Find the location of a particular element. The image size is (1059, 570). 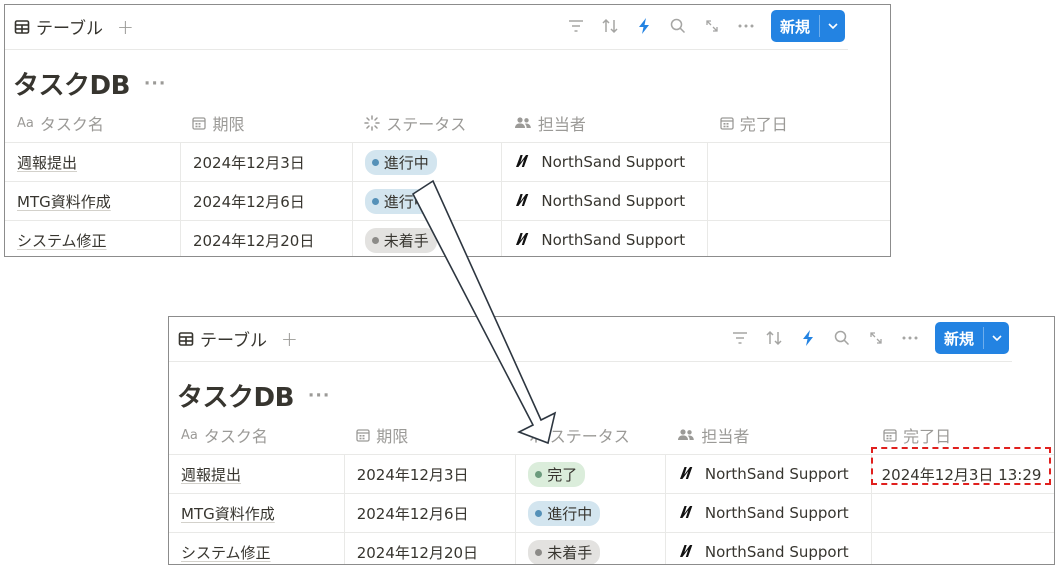

status-label: 未着手 is located at coordinates (570, 552).